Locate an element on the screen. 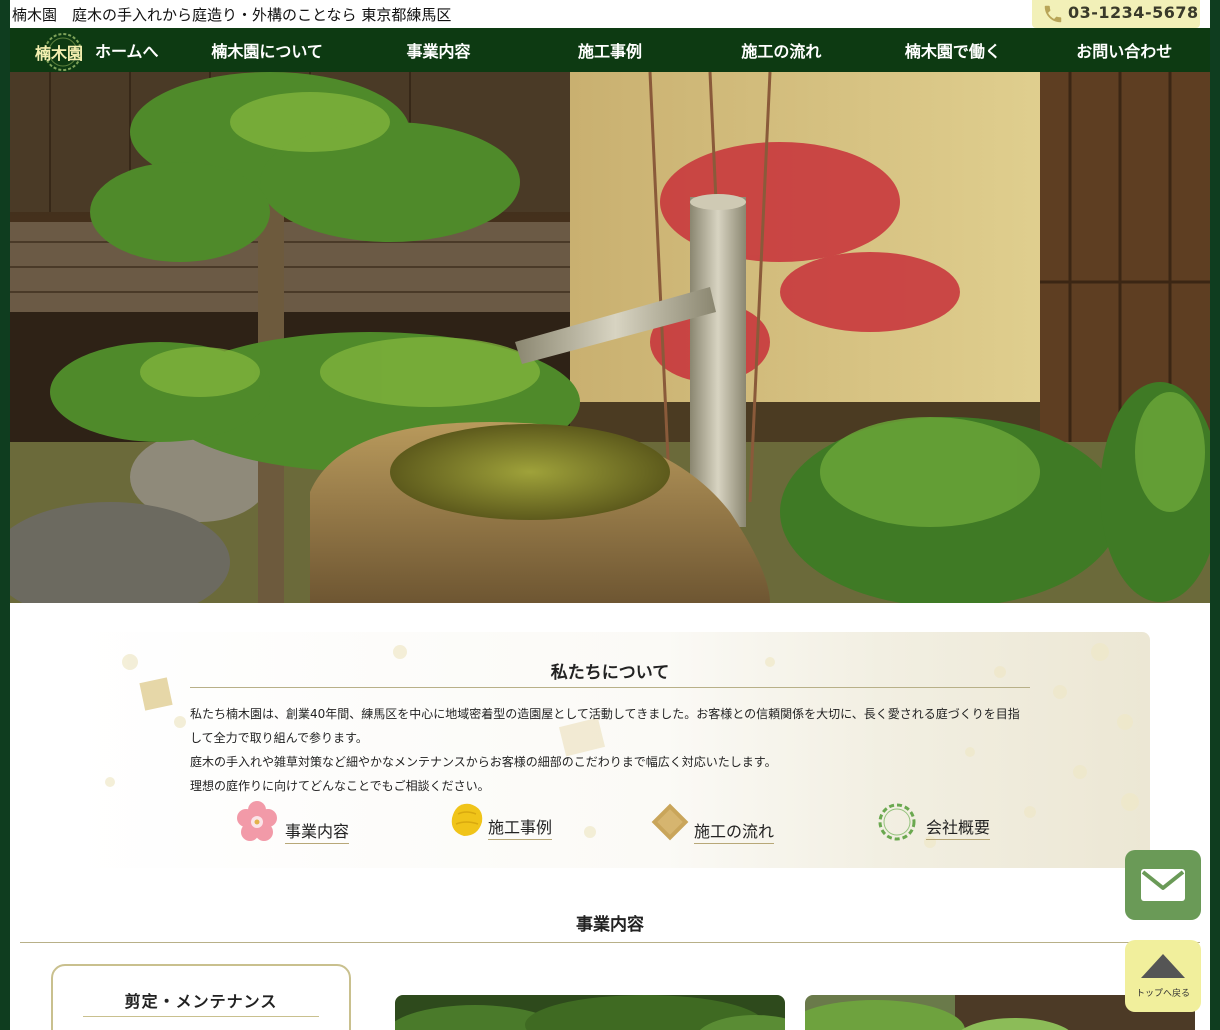  wreath-icon is located at coordinates (897, 822).